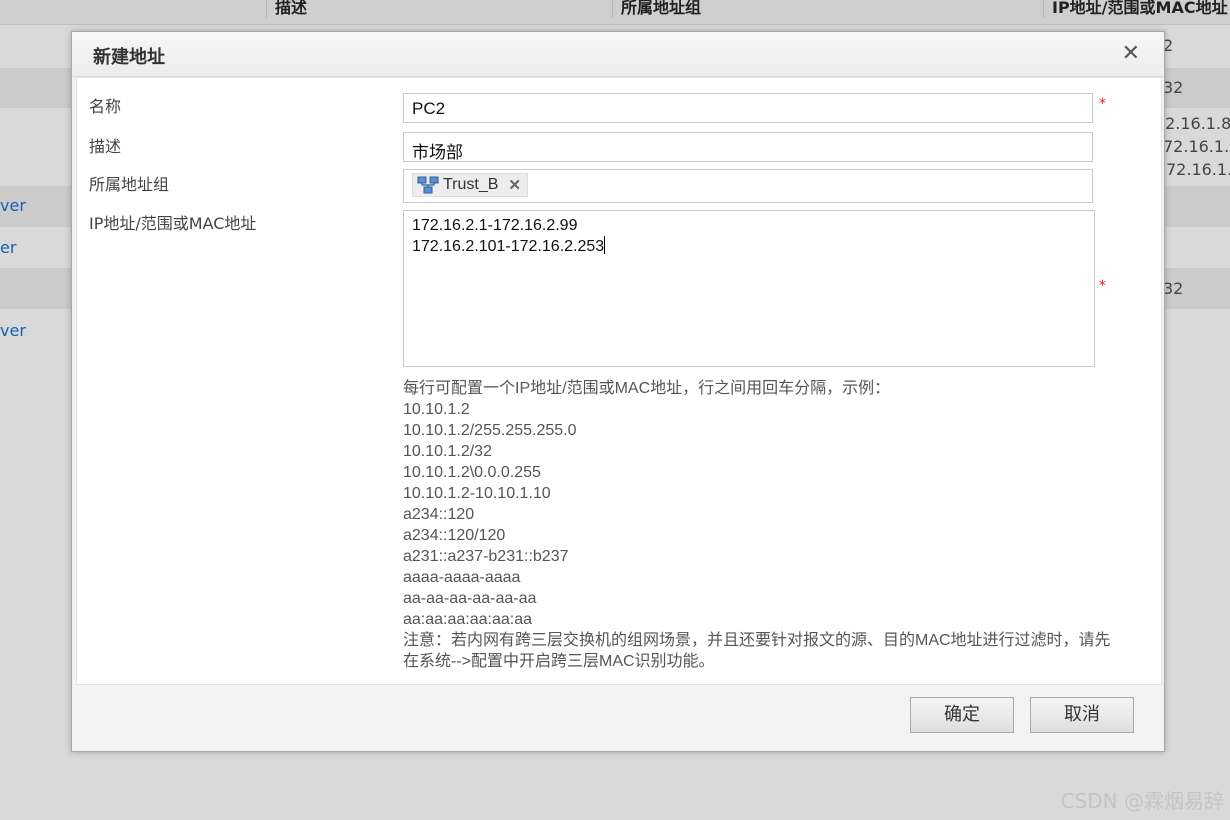 This screenshot has height=820, width=1230. What do you see at coordinates (173, 223) in the screenshot?
I see `ip-address-label: IP地址/范围或MAC地址` at bounding box center [173, 223].